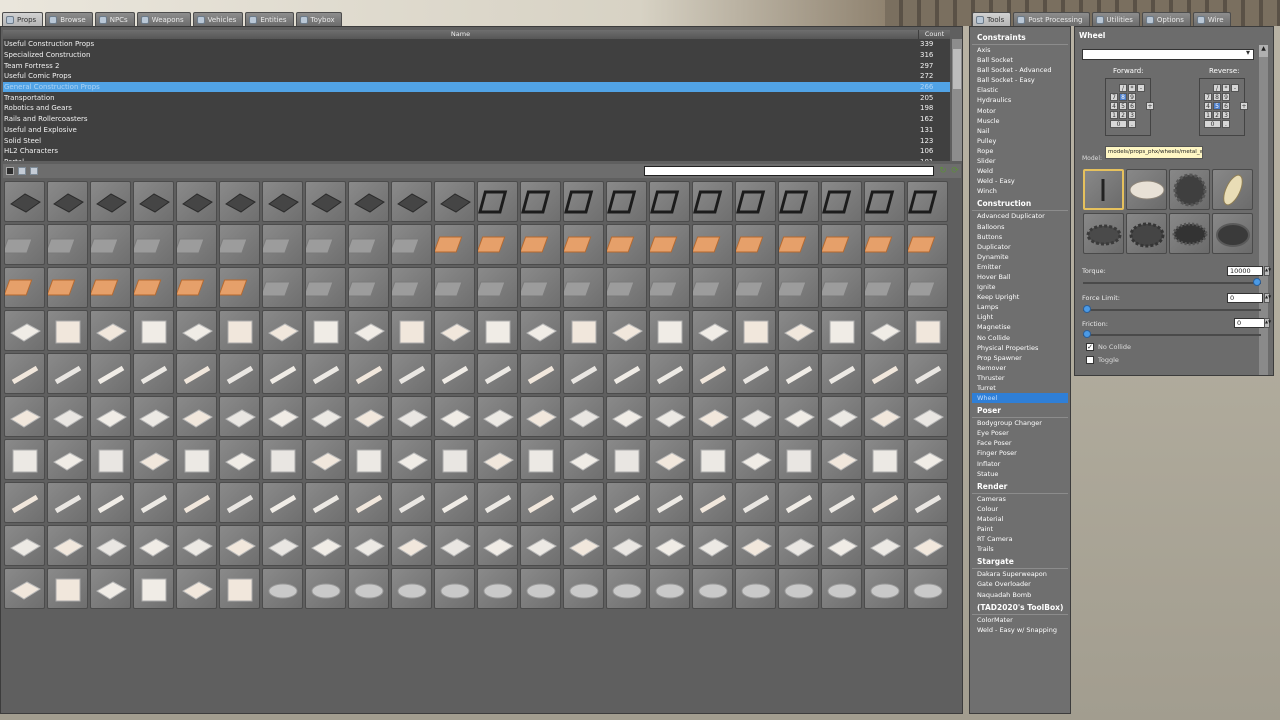  What do you see at coordinates (218, 19) in the screenshot?
I see `spawnmenu-tab-vehicles: Vehicles` at bounding box center [218, 19].